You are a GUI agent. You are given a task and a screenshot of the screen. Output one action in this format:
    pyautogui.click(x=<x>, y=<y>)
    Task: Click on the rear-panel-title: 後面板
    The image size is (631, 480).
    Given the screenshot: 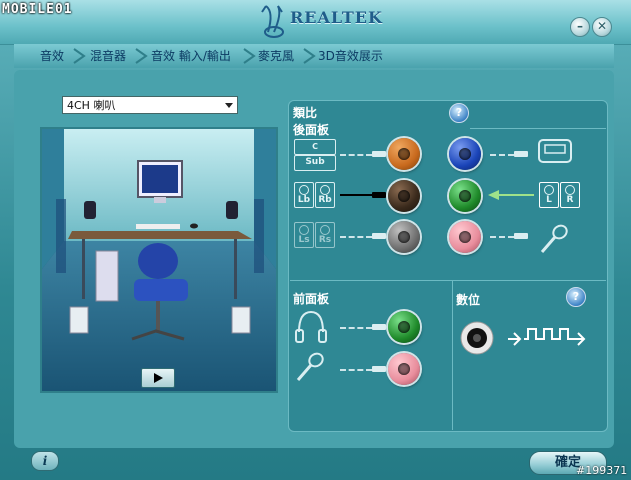 What is the action you would take?
    pyautogui.click(x=311, y=130)
    